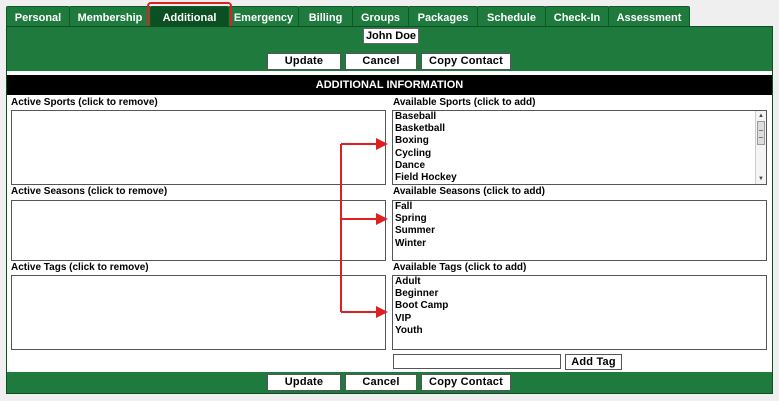 This screenshot has width=779, height=401. I want to click on annotation-arrows, so click(364, 228).